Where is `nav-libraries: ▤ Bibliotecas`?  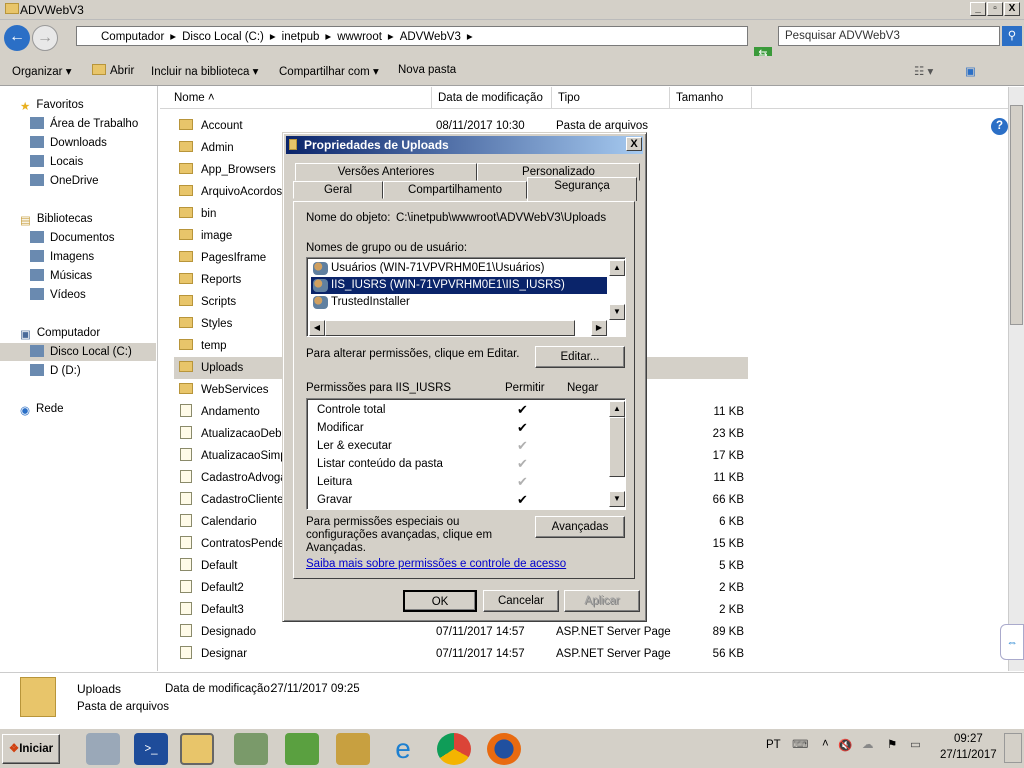
nav-libraries: ▤ Bibliotecas is located at coordinates (56, 219).